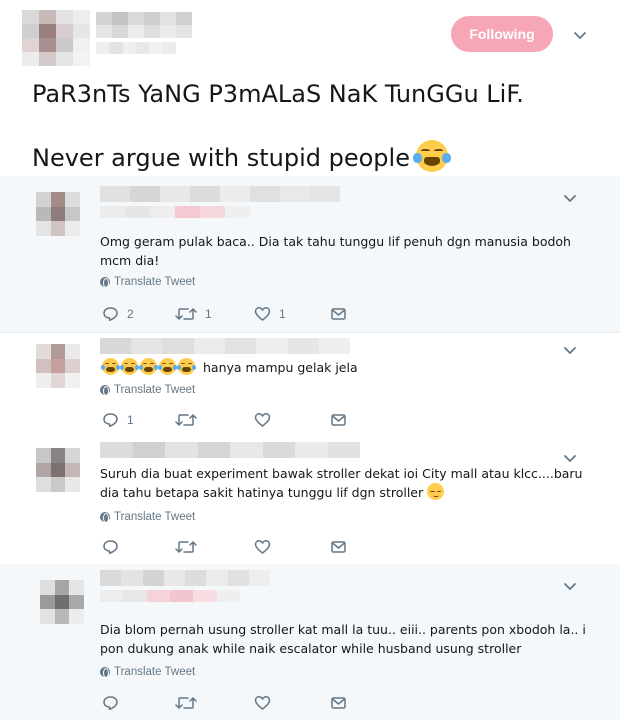 This screenshot has width=620, height=720. I want to click on reply-count: 1, so click(130, 420).